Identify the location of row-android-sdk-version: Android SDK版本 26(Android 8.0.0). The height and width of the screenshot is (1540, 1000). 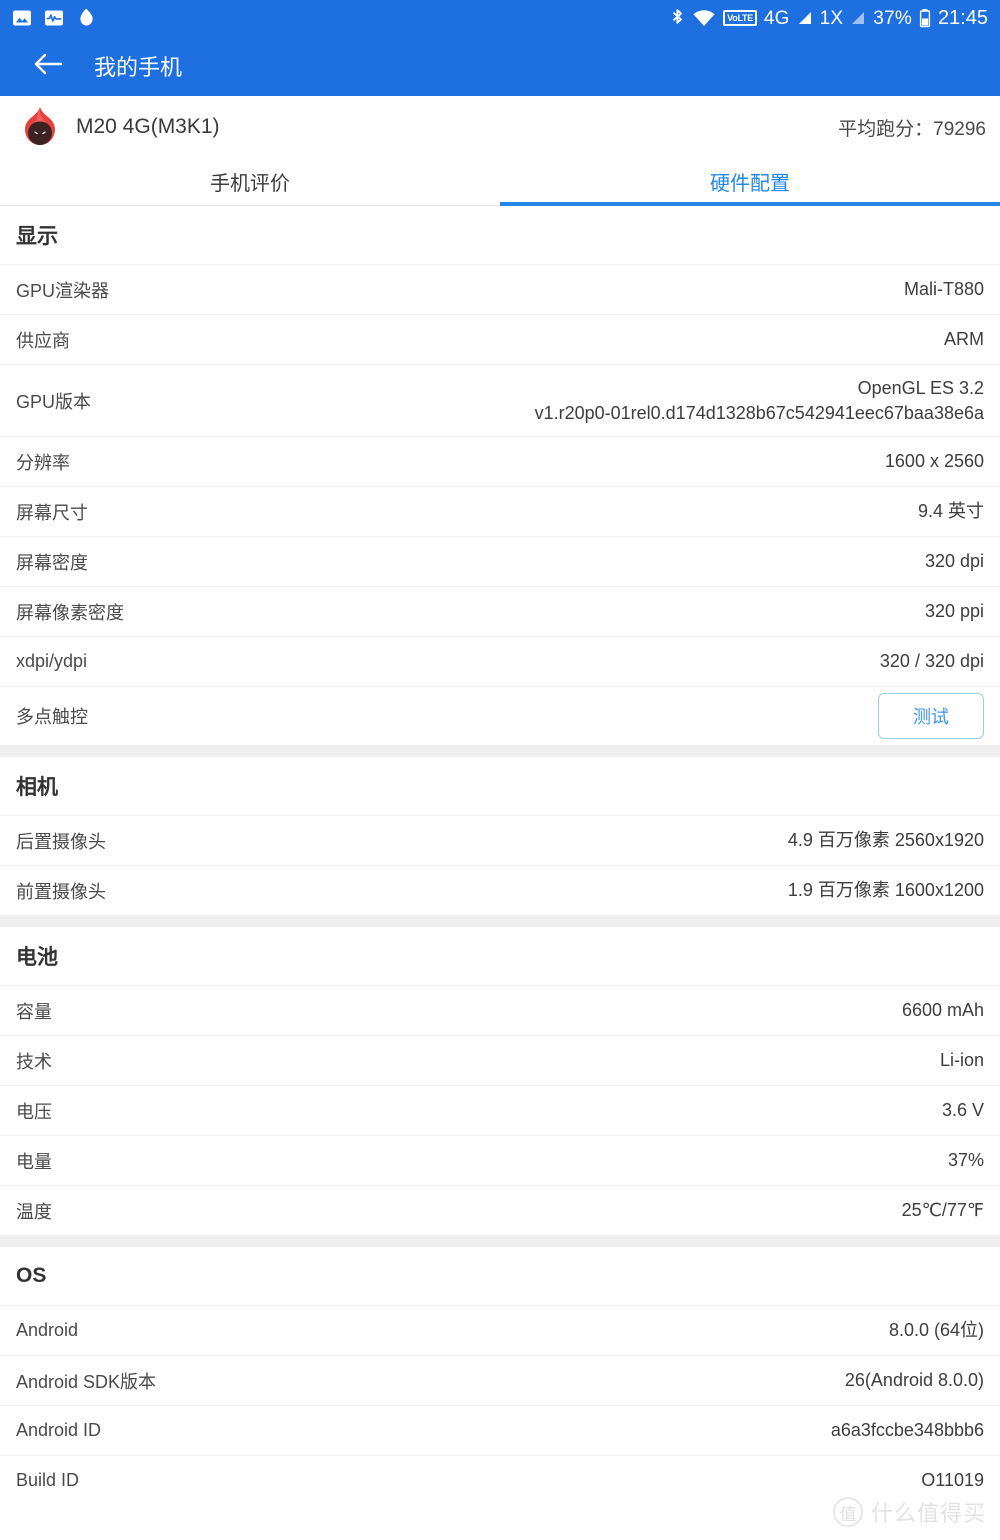
(500, 1380).